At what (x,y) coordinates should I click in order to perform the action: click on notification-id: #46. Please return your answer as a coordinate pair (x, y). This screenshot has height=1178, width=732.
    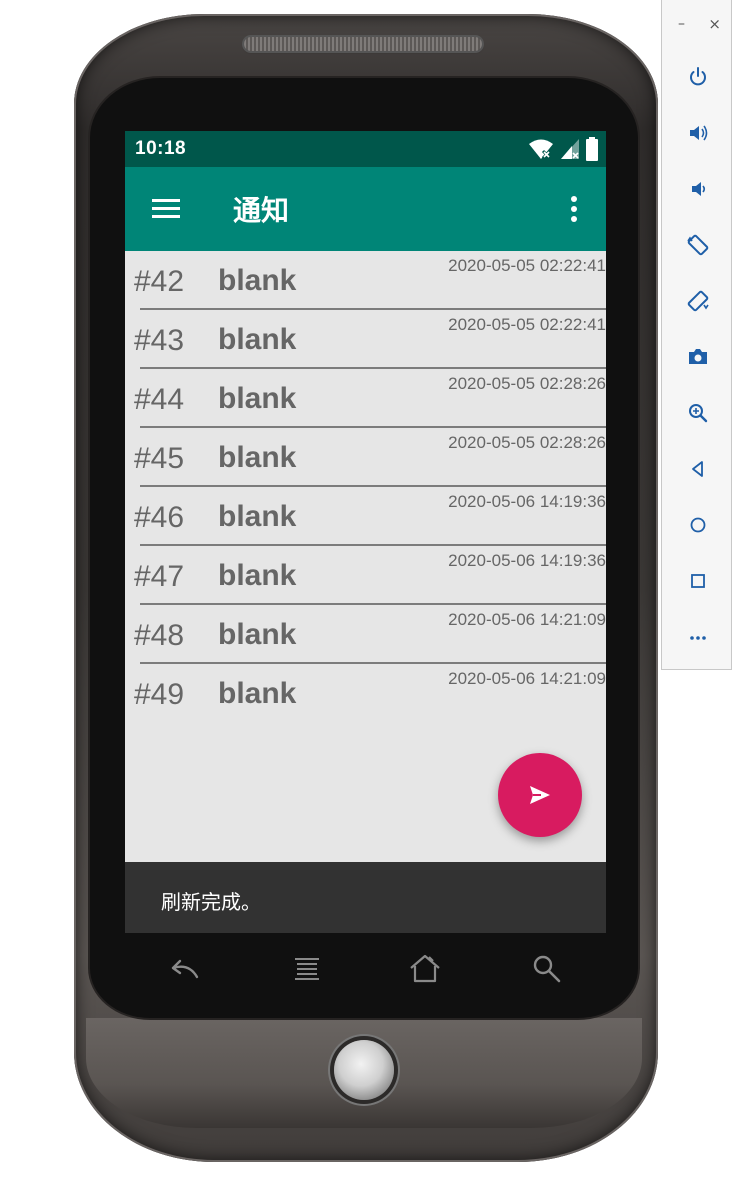
    Looking at the image, I should click on (159, 517).